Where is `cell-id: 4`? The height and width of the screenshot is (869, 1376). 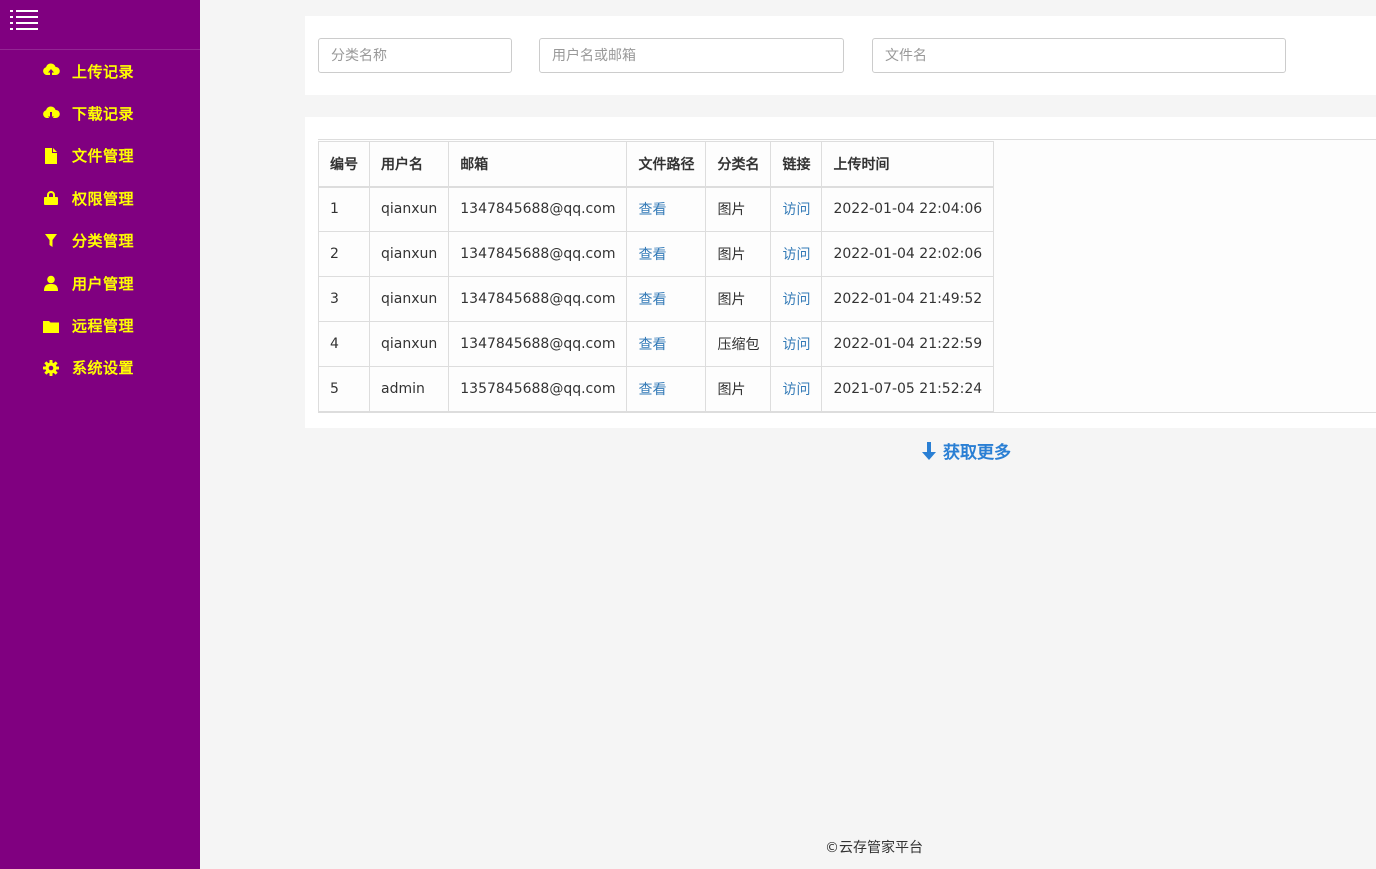
cell-id: 4 is located at coordinates (344, 344).